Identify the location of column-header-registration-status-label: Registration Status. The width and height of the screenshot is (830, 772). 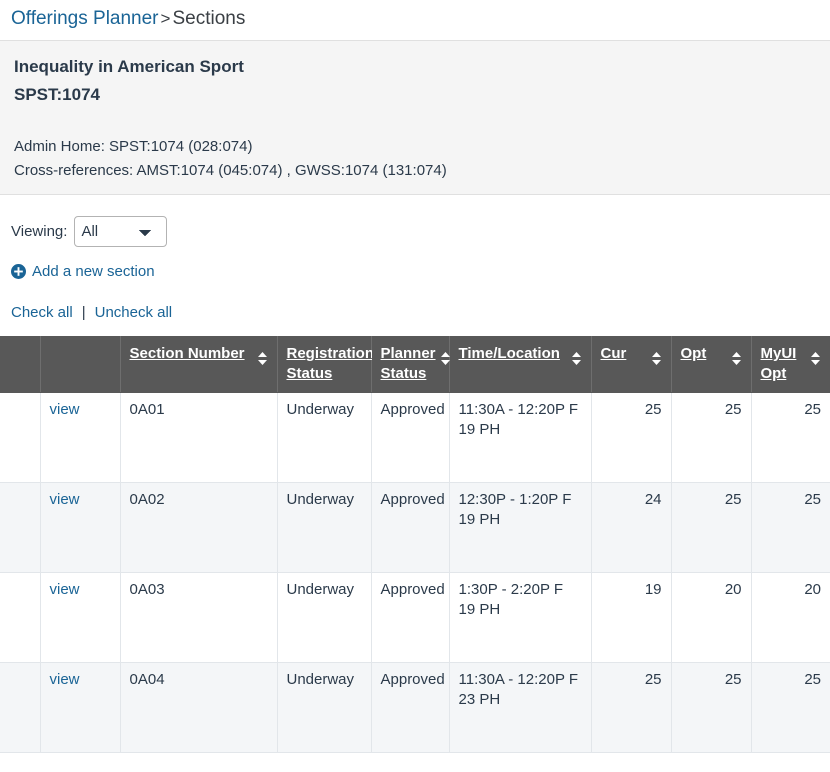
(331, 364).